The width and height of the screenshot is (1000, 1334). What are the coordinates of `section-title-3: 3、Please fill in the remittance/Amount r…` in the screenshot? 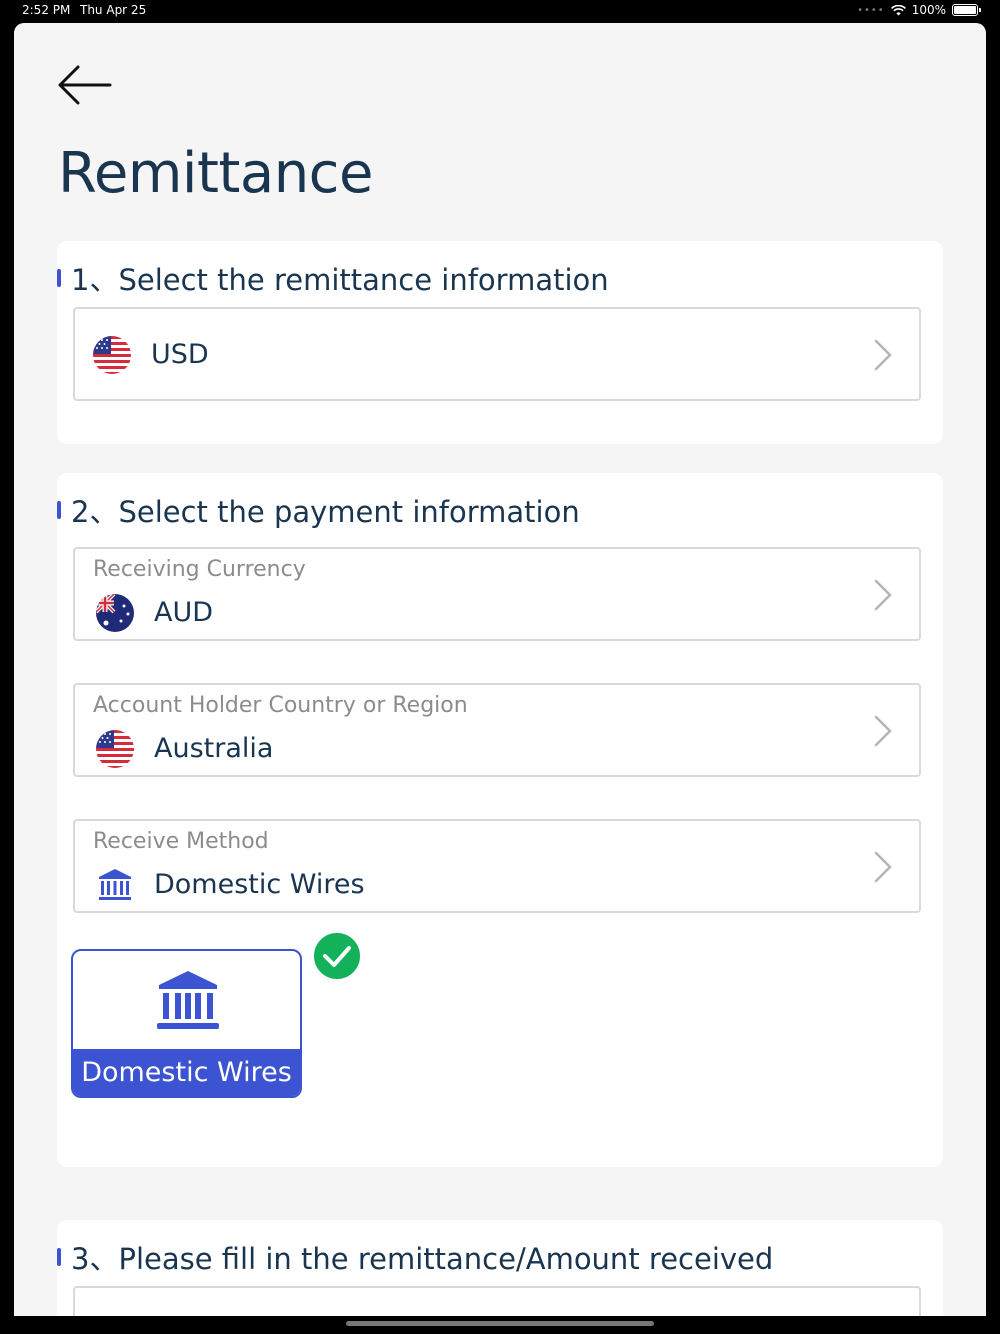 It's located at (415, 1257).